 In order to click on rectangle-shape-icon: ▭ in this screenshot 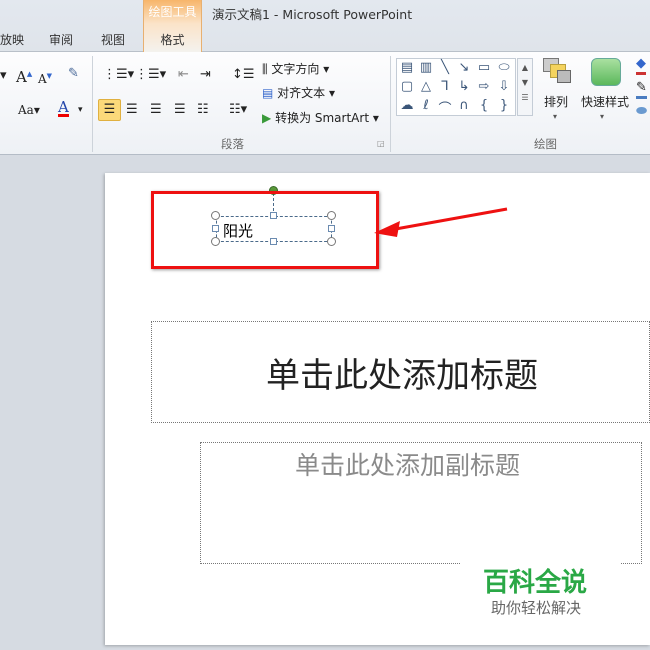, I will do `click(484, 67)`.